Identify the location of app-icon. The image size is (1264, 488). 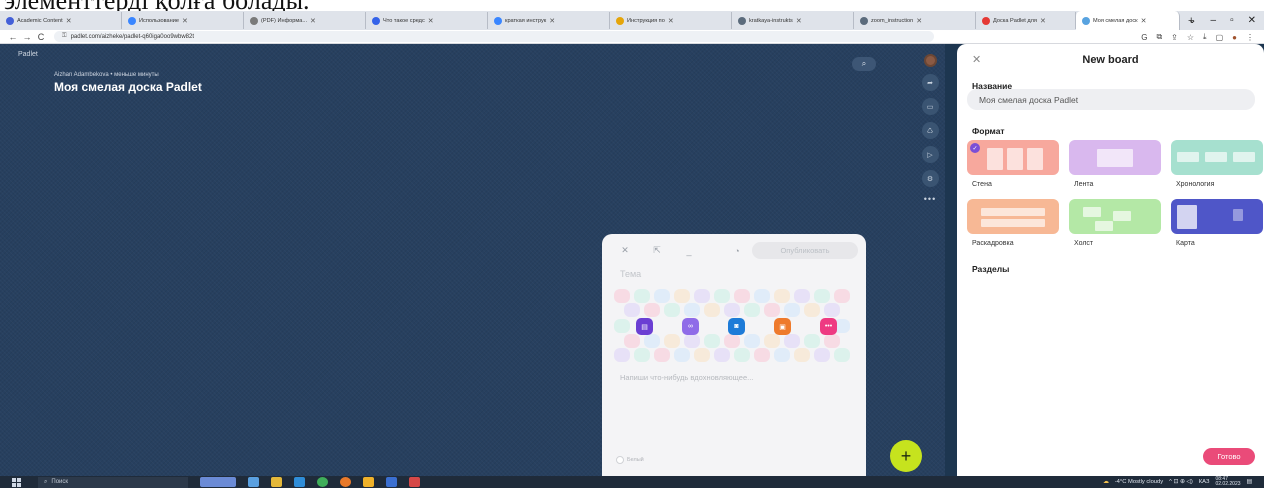
(368, 482).